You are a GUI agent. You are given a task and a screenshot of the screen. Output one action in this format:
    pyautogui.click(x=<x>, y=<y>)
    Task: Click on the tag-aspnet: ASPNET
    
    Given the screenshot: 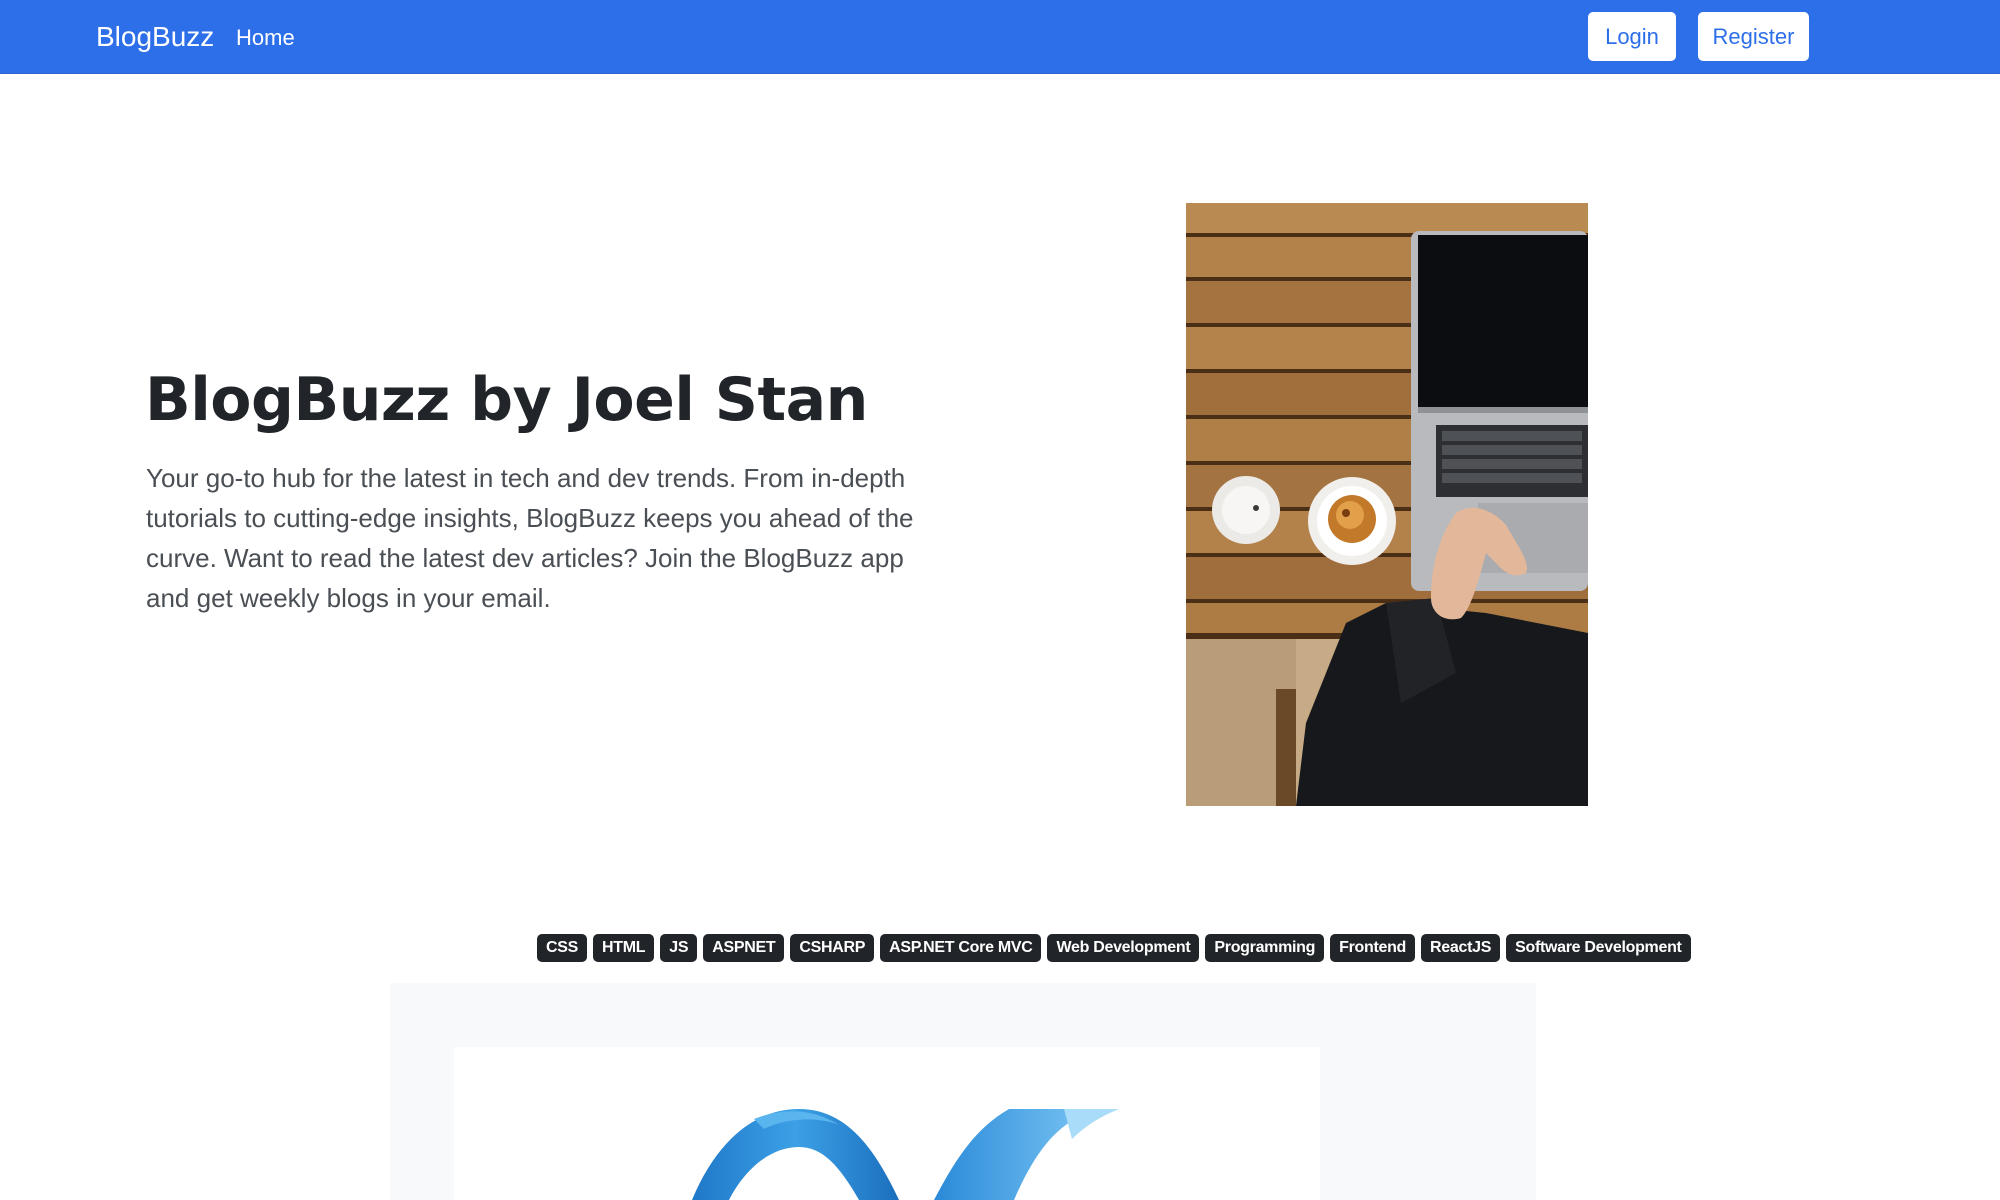 What is the action you would take?
    pyautogui.click(x=744, y=948)
    